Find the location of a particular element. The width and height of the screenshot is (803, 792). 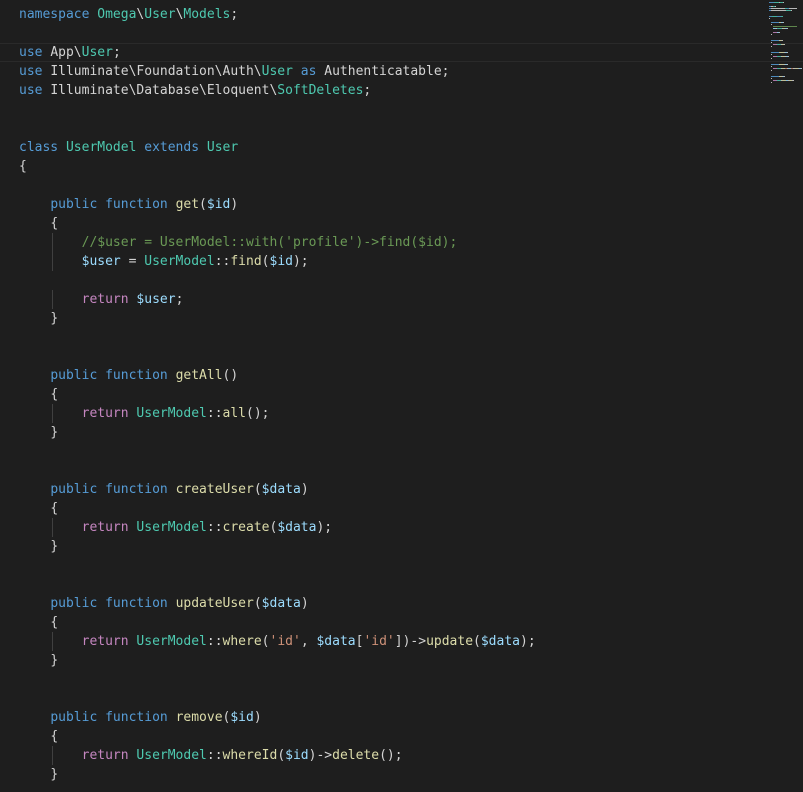

code-line: public function getAll() is located at coordinates (277, 375).